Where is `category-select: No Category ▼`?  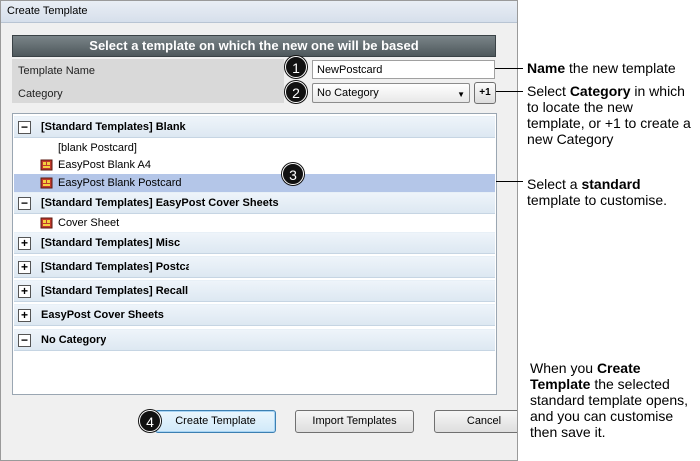 category-select: No Category ▼ is located at coordinates (391, 93).